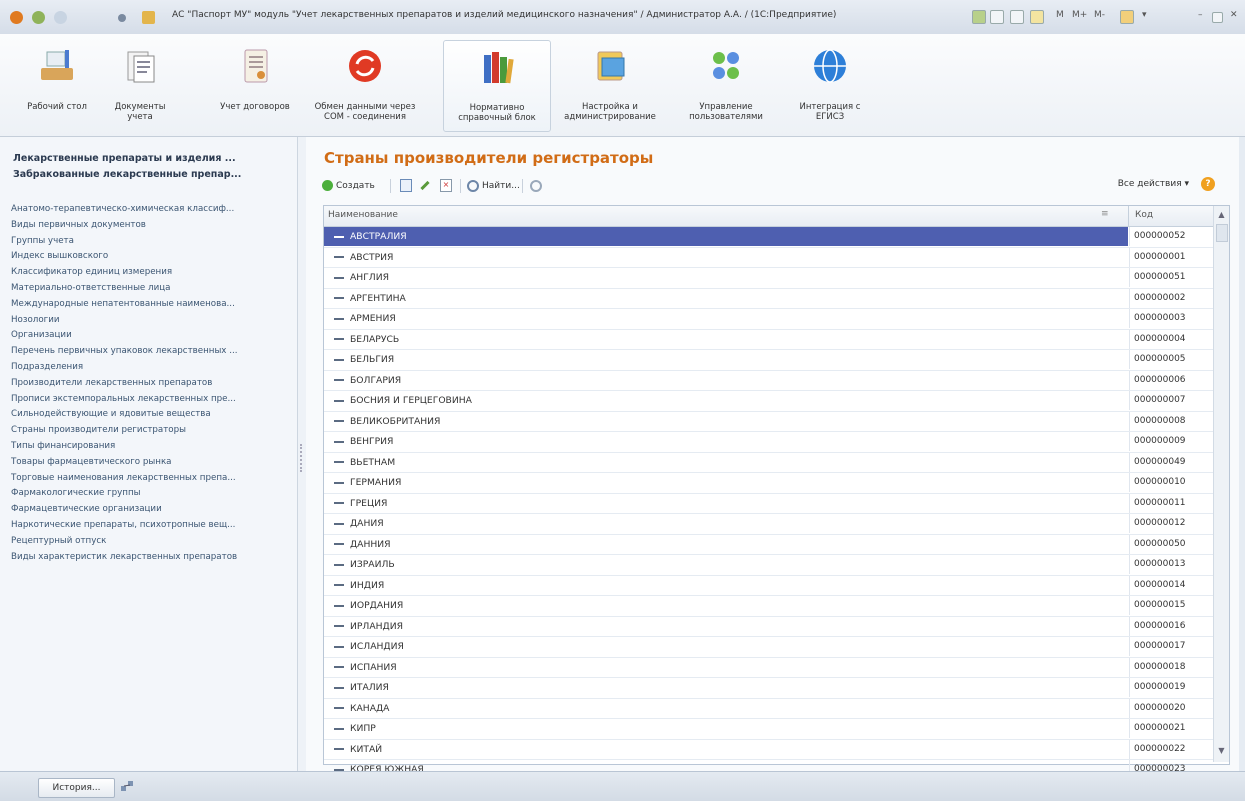  I want to click on table-row: АВСТРИЯ 000000001, so click(768, 257).